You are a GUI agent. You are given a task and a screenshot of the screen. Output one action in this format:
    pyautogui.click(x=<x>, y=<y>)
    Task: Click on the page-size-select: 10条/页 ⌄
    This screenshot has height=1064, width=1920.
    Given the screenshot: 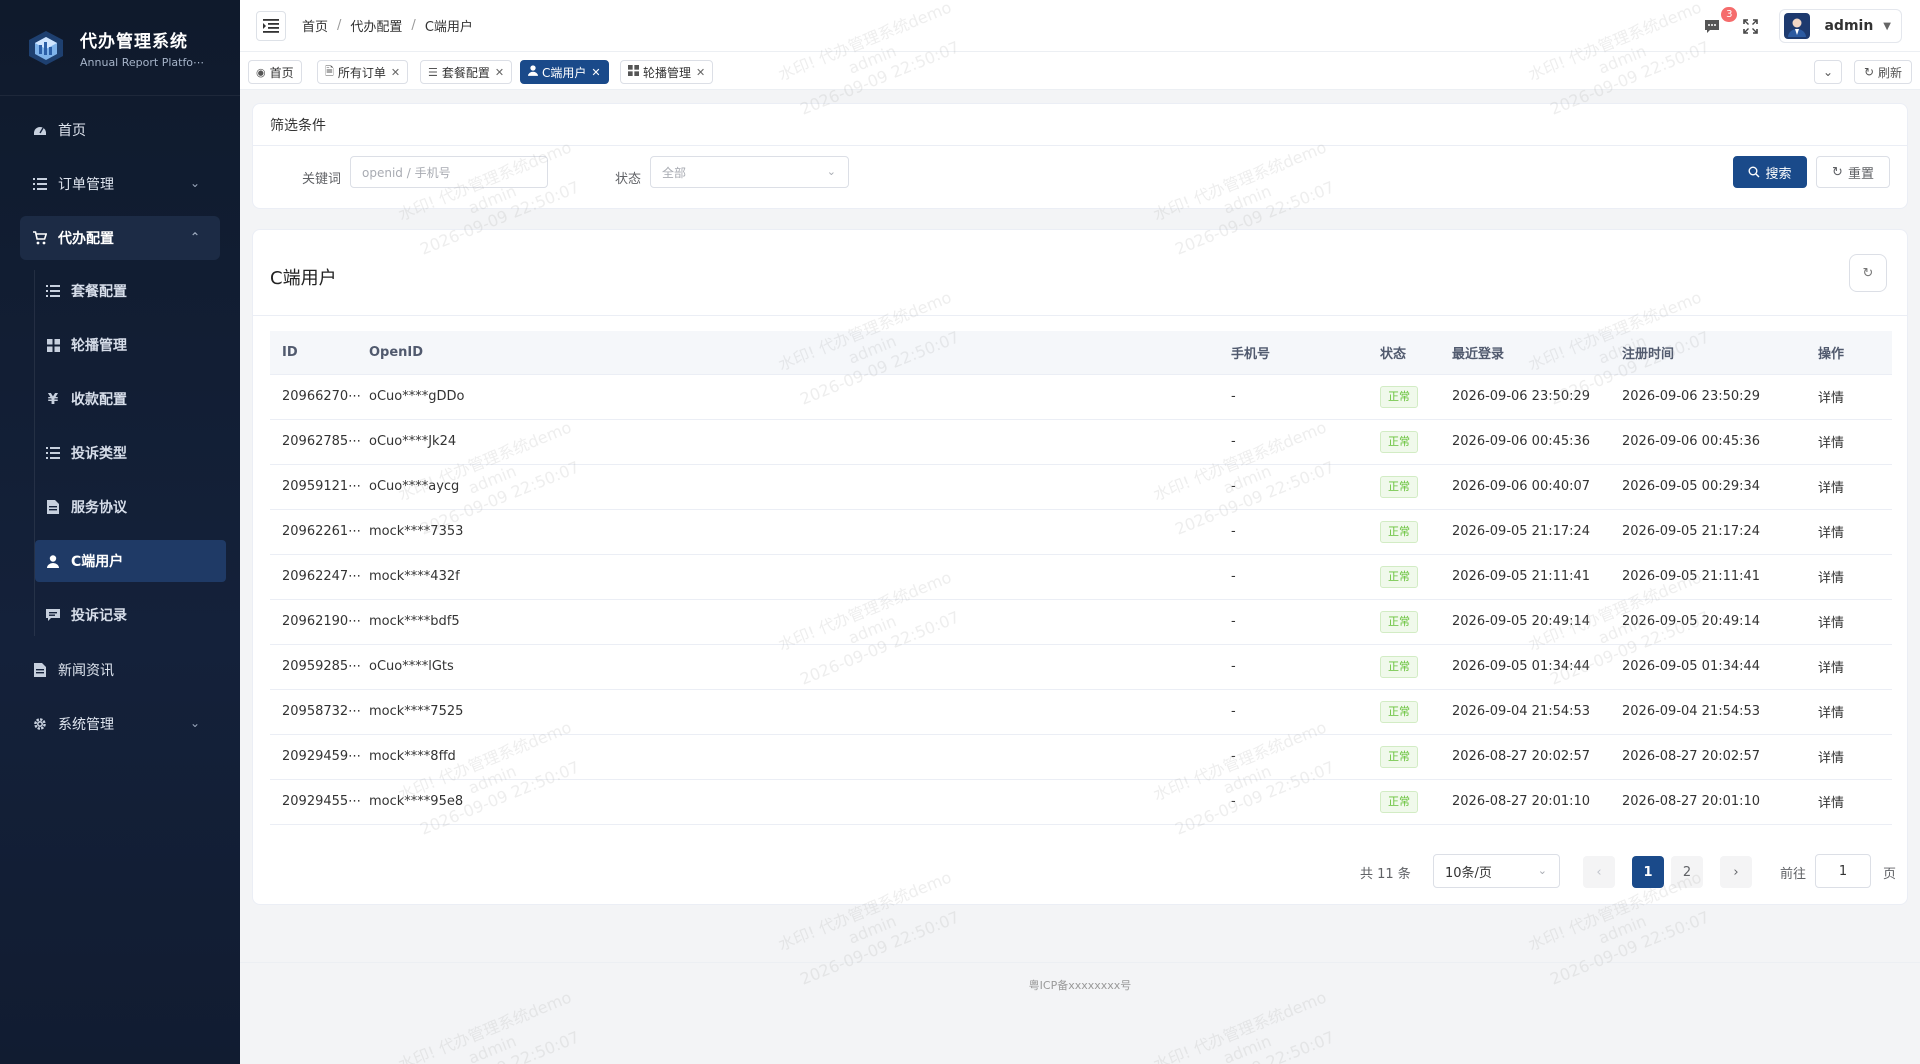 What is the action you would take?
    pyautogui.click(x=1496, y=871)
    